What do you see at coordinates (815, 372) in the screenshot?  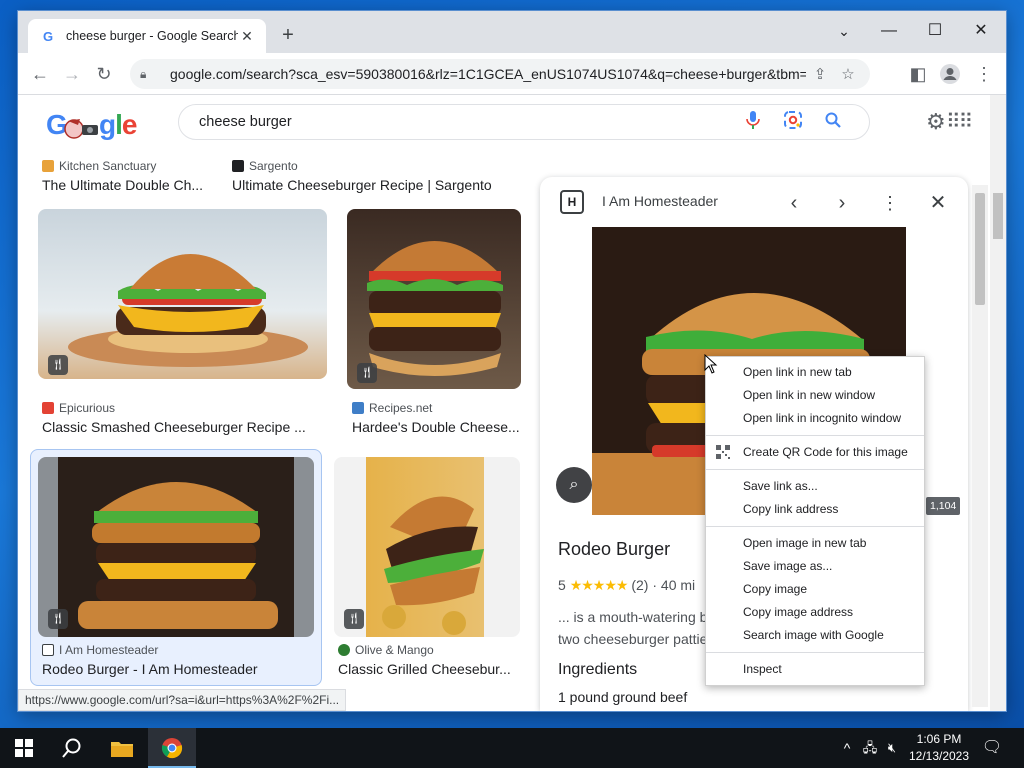 I see `menu-open-link-new-tab: Open link in new tab` at bounding box center [815, 372].